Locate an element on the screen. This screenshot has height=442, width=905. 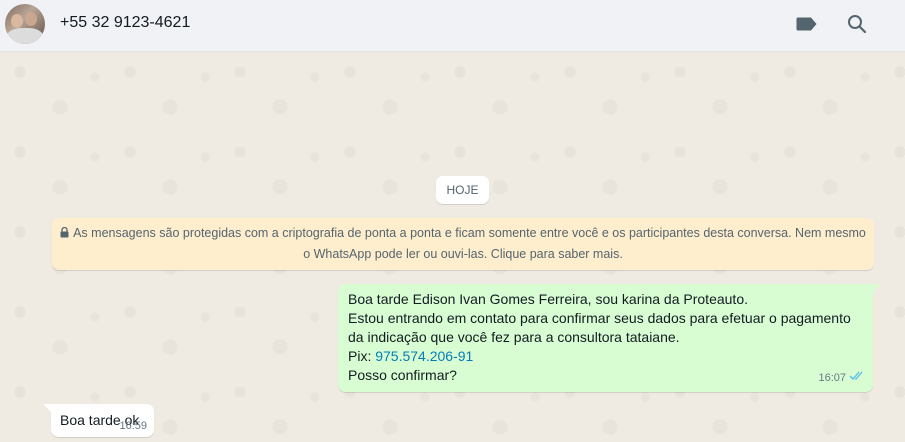
double-check-icon is located at coordinates (857, 378).